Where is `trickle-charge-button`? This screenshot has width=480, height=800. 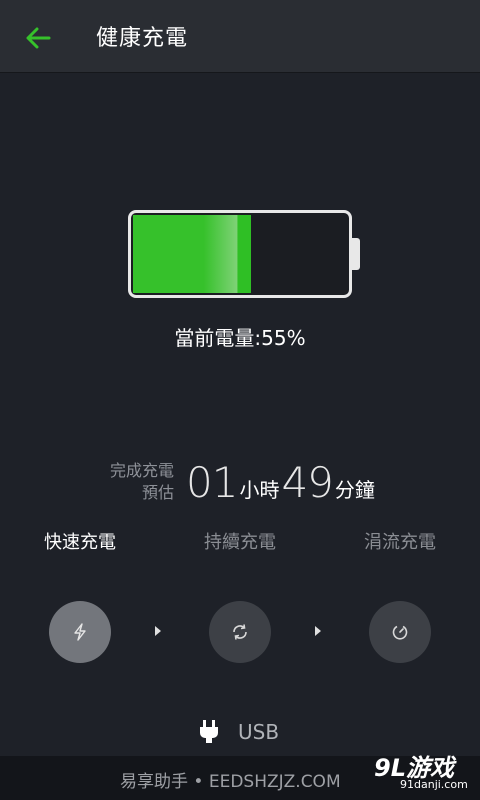
trickle-charge-button is located at coordinates (400, 632).